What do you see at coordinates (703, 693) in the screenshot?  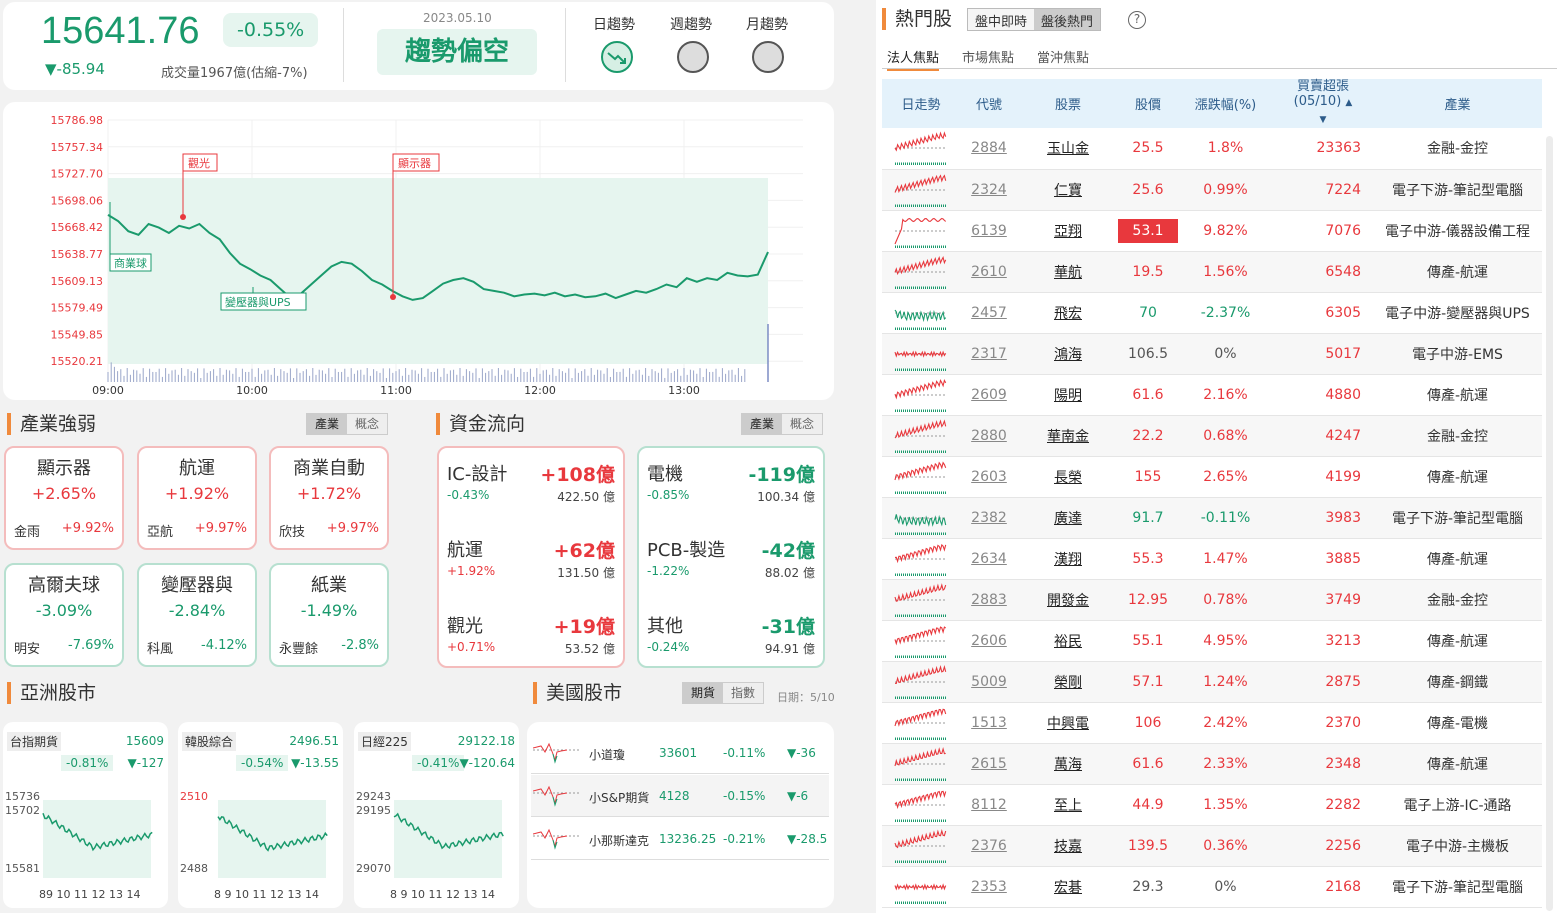 I see `toggle-futures: 期貨` at bounding box center [703, 693].